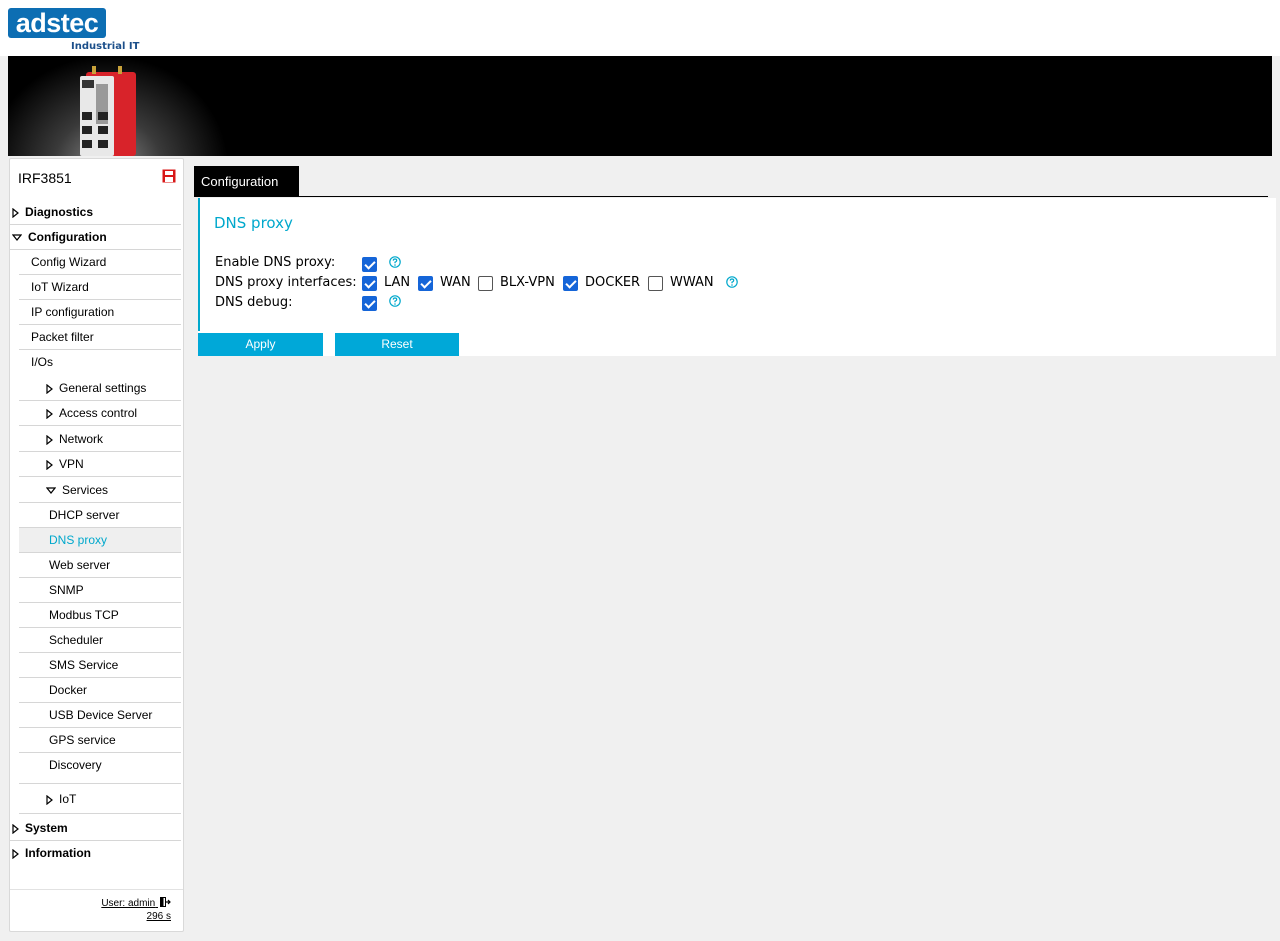 The image size is (1280, 941). I want to click on sidebar-item-label: I/Os, so click(42, 362).